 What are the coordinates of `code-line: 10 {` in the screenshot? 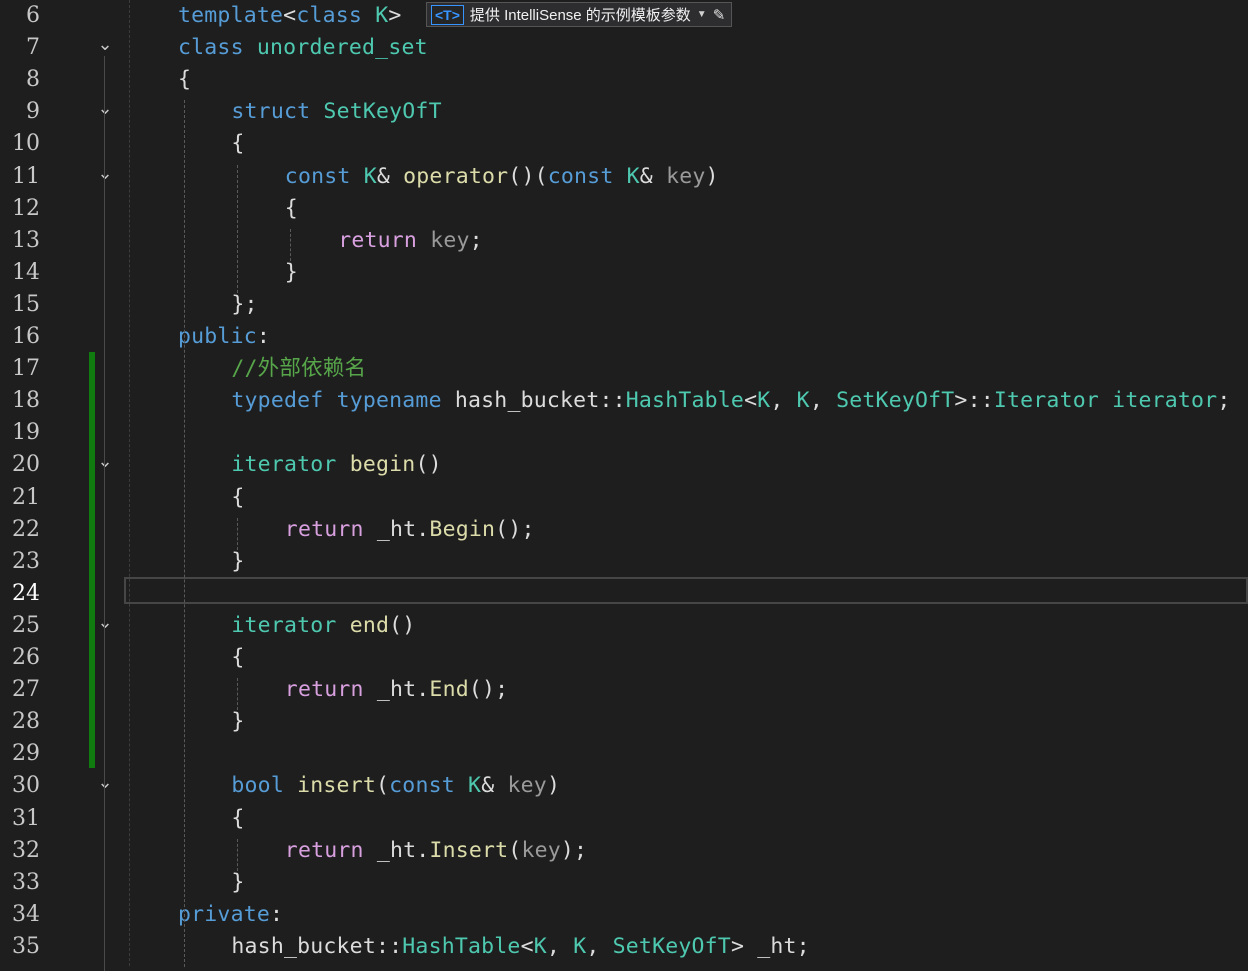 It's located at (624, 144).